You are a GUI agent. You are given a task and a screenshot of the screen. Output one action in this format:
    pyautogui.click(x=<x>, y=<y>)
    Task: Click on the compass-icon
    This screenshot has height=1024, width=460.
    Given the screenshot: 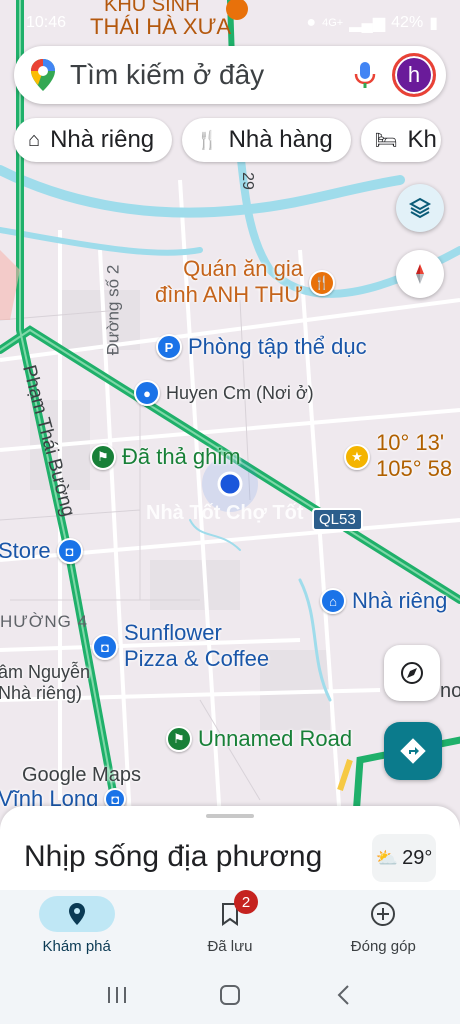 What is the action you would take?
    pyautogui.click(x=420, y=274)
    